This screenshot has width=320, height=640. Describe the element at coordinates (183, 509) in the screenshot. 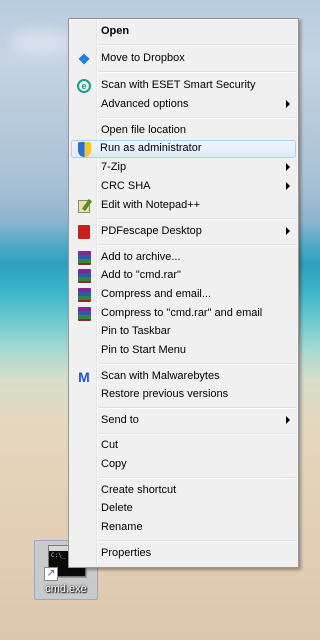

I see `menu-item-delete: Delete` at that location.